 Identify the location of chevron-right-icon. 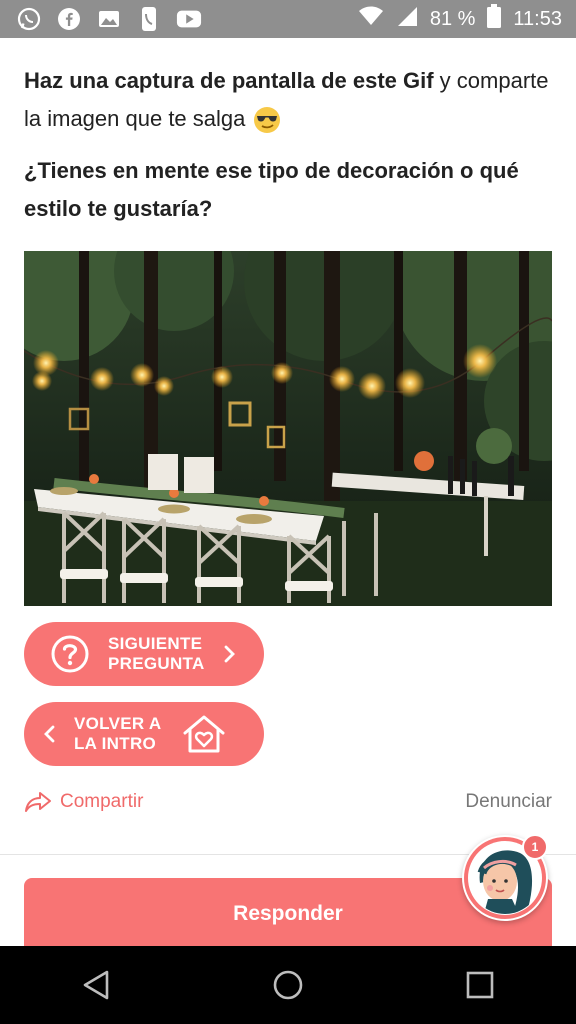
(230, 654).